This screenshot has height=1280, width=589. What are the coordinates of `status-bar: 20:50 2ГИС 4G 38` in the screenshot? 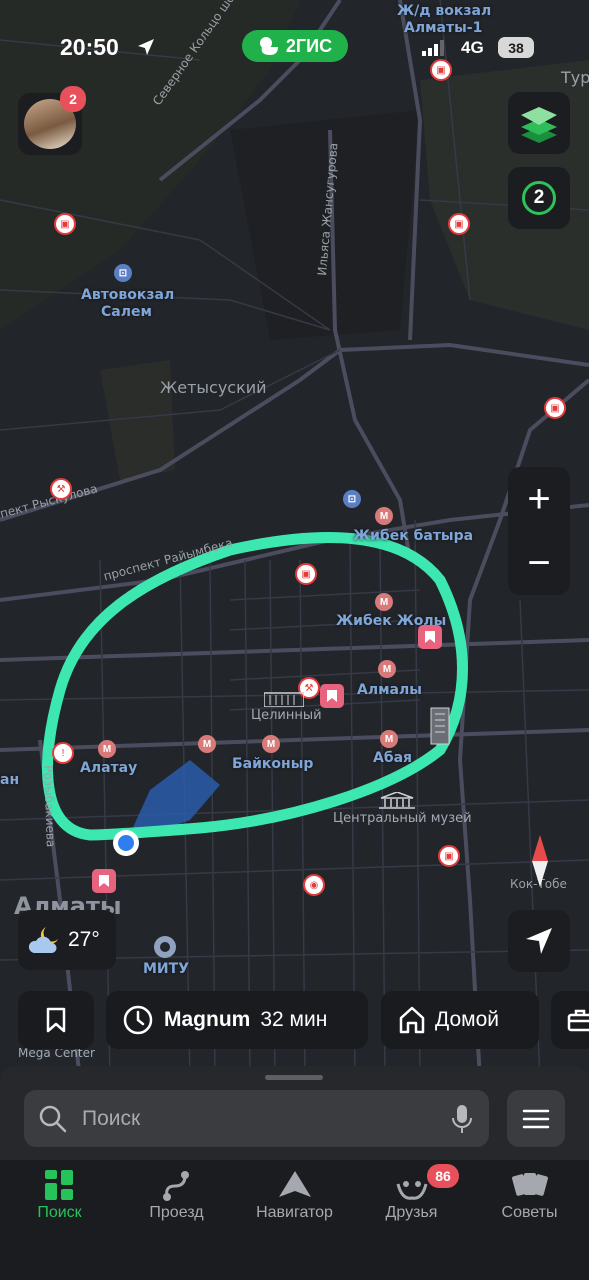 It's located at (294, 47).